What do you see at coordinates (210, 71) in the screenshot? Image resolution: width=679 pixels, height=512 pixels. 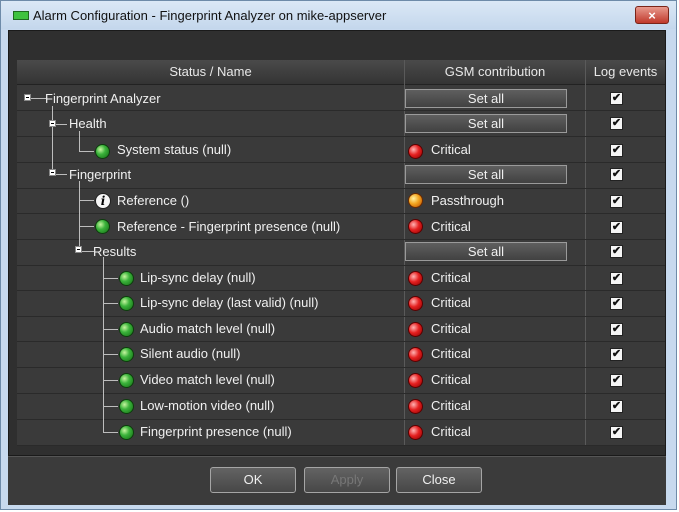 I see `column-header-status-name: Status / Name` at bounding box center [210, 71].